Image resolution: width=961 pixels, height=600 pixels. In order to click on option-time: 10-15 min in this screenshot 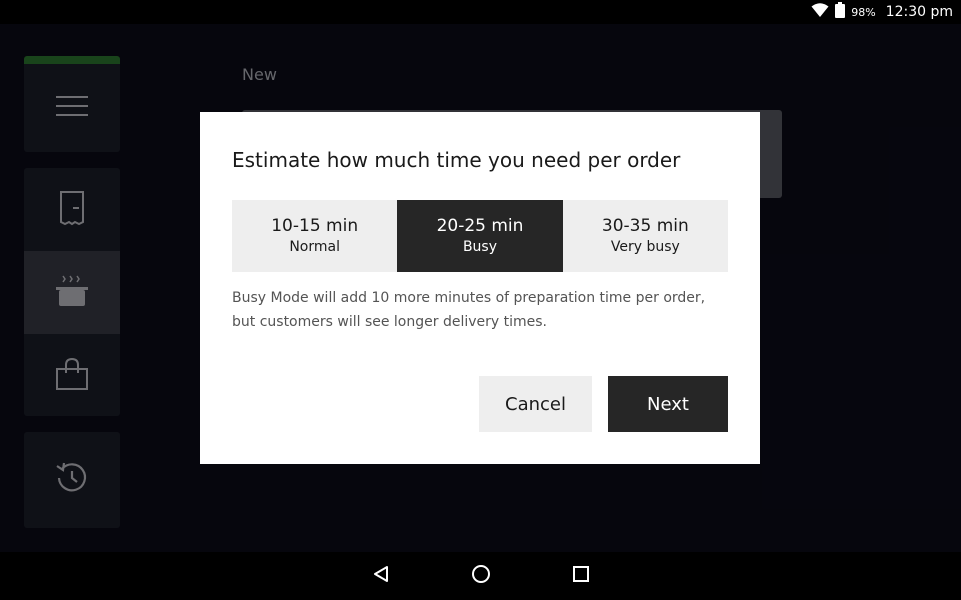, I will do `click(315, 226)`.